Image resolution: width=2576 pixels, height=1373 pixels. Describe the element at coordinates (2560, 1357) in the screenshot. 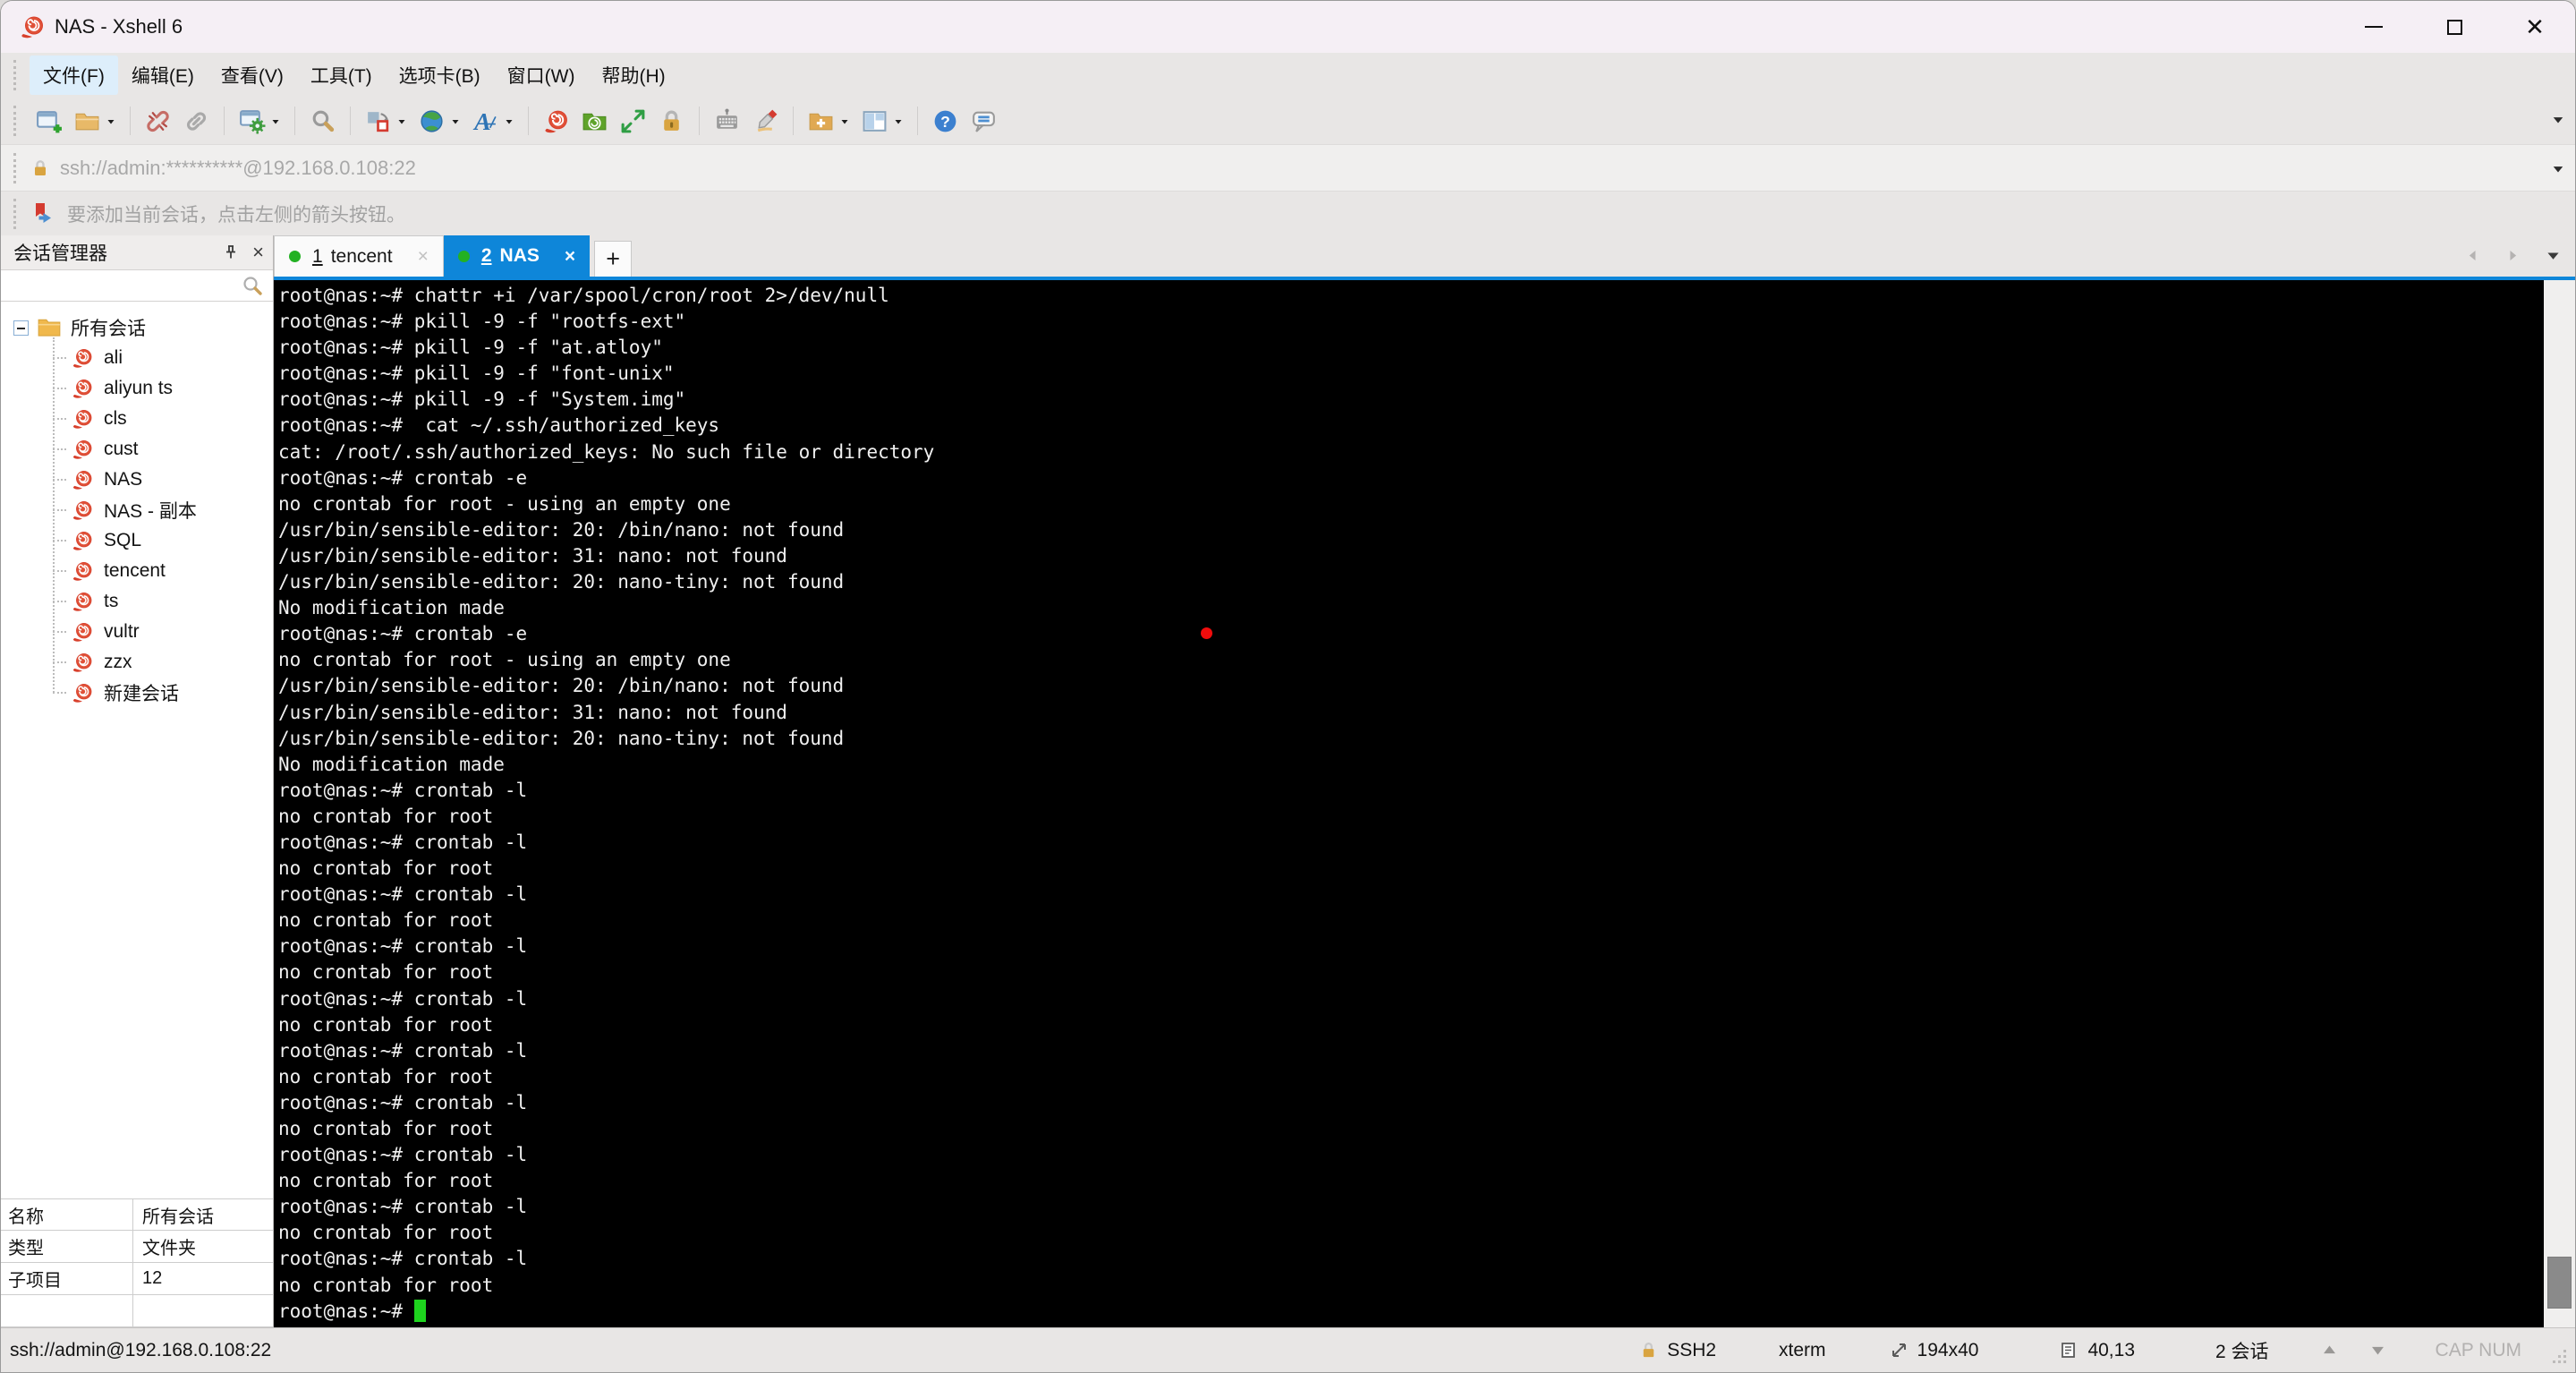

I see `resize-grip-icon` at that location.